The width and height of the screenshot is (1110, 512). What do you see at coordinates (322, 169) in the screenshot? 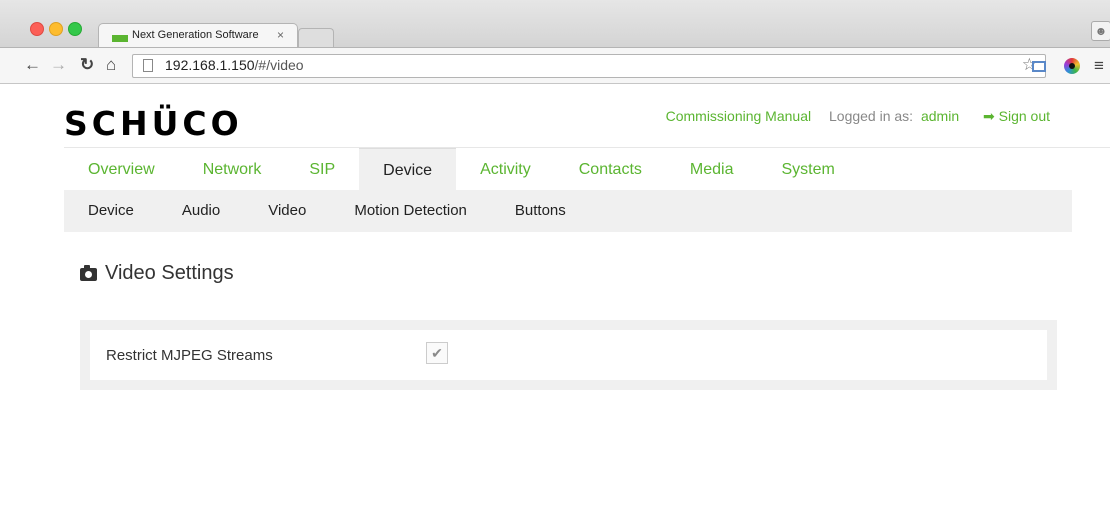
I see `main-nav-sip: SIP` at bounding box center [322, 169].